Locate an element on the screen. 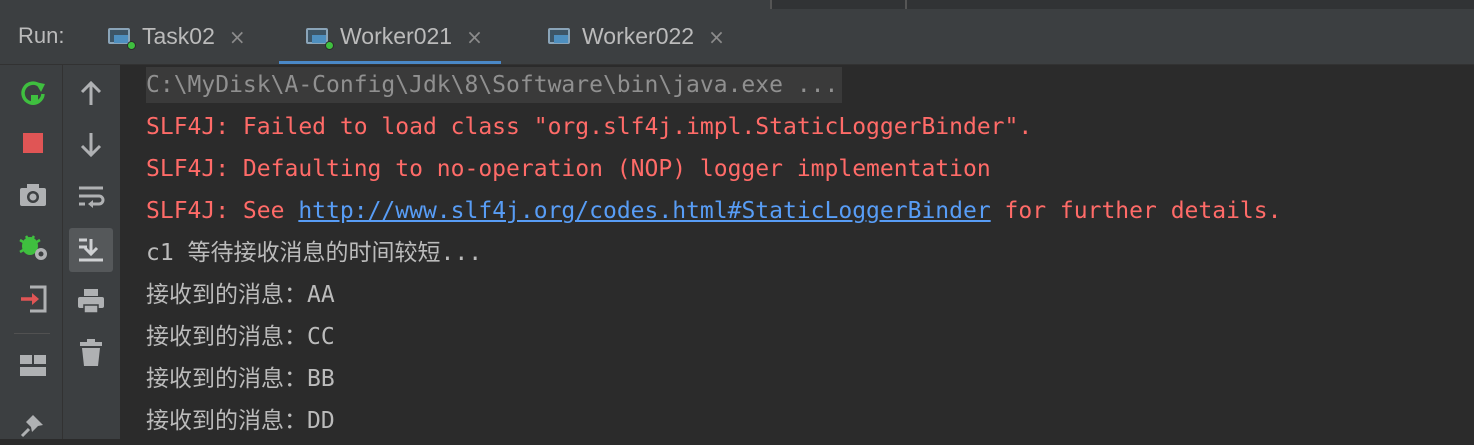 This screenshot has width=1474, height=445. arrow-up-icon is located at coordinates (91, 92).